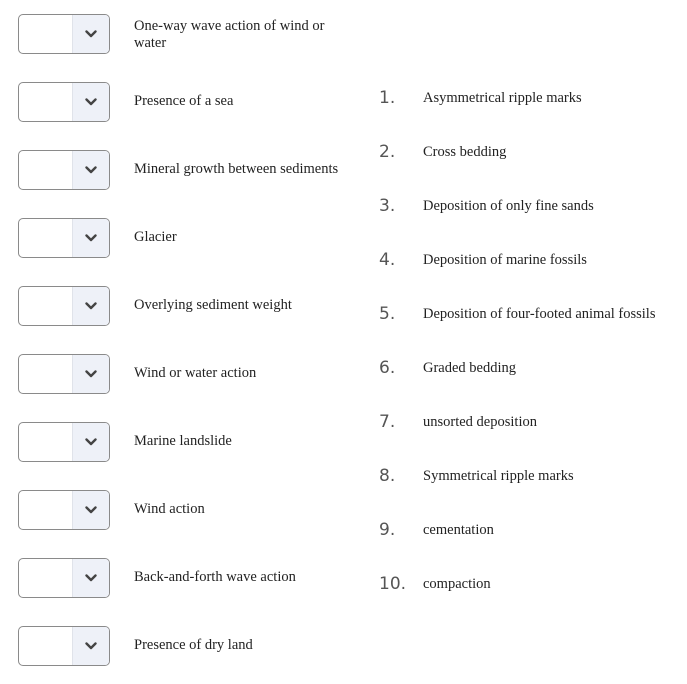 The image size is (687, 684). Describe the element at coordinates (387, 314) in the screenshot. I see `option-number: 5.` at that location.